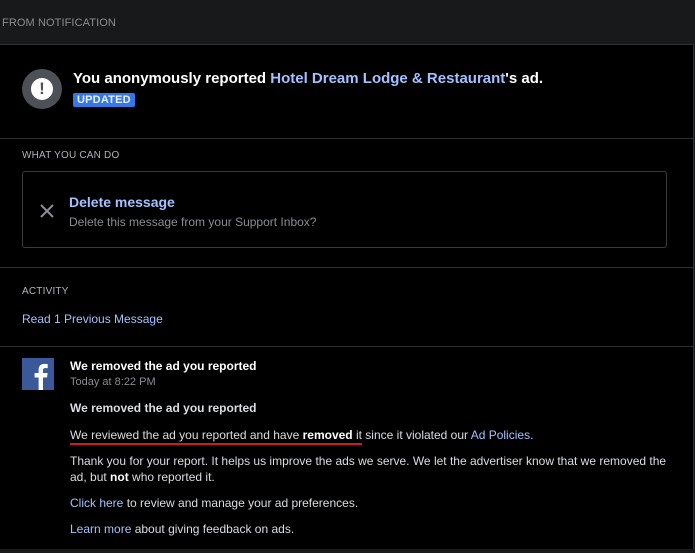 The height and width of the screenshot is (553, 695). What do you see at coordinates (96, 503) in the screenshot?
I see `click-here-link: Click here` at bounding box center [96, 503].